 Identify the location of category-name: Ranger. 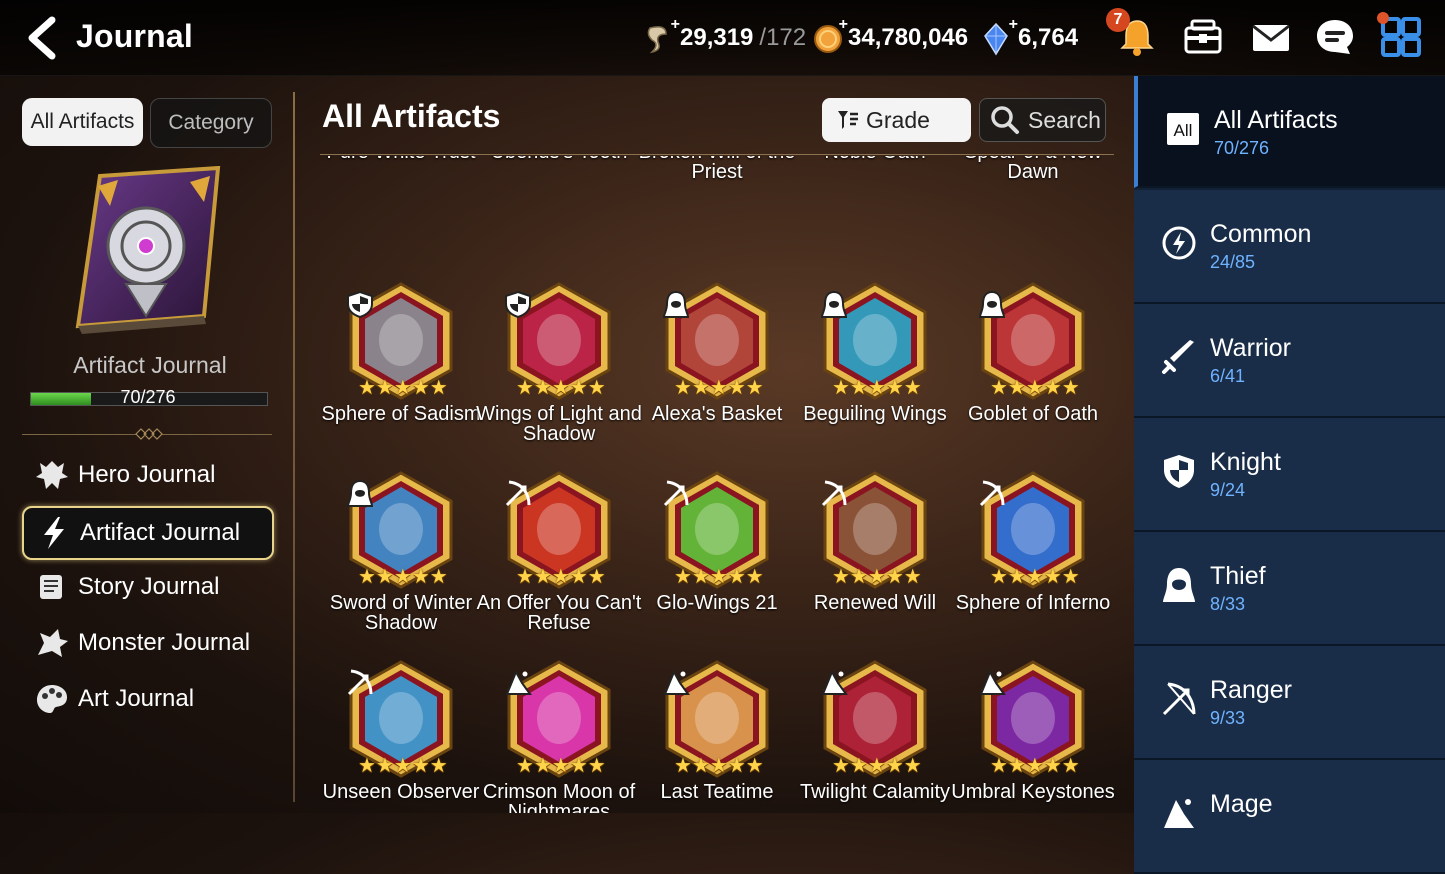
(1251, 690).